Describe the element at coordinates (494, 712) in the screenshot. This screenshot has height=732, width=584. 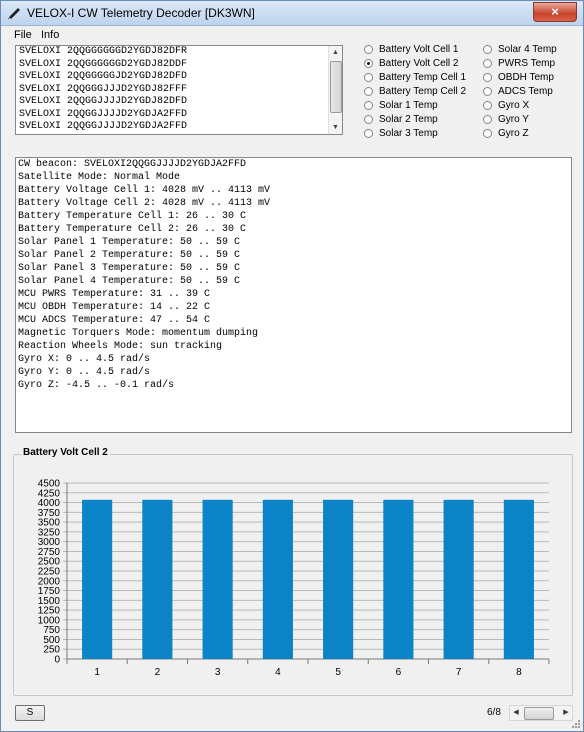
I see `page-indicator: 6/8` at that location.